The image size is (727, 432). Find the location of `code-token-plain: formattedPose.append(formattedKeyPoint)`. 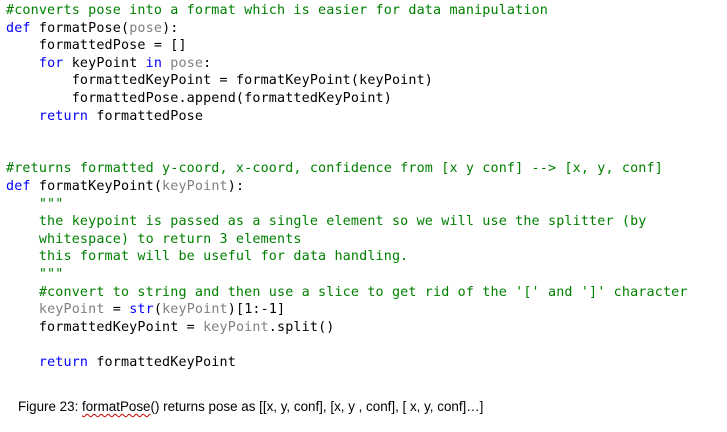

code-token-plain: formattedPose.append(formattedKeyPoint) is located at coordinates (199, 98).